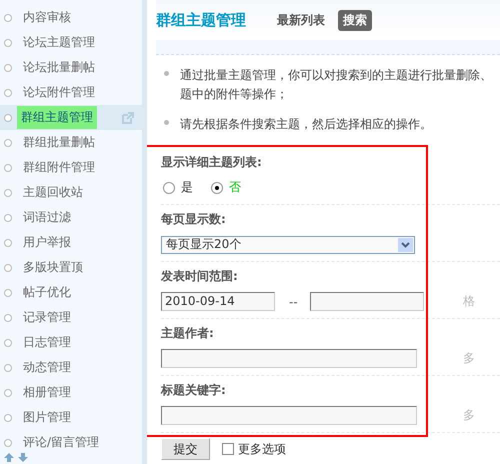 Image resolution: width=500 pixels, height=464 pixels. I want to click on menu-item: 评论/留言管理, so click(61, 442).